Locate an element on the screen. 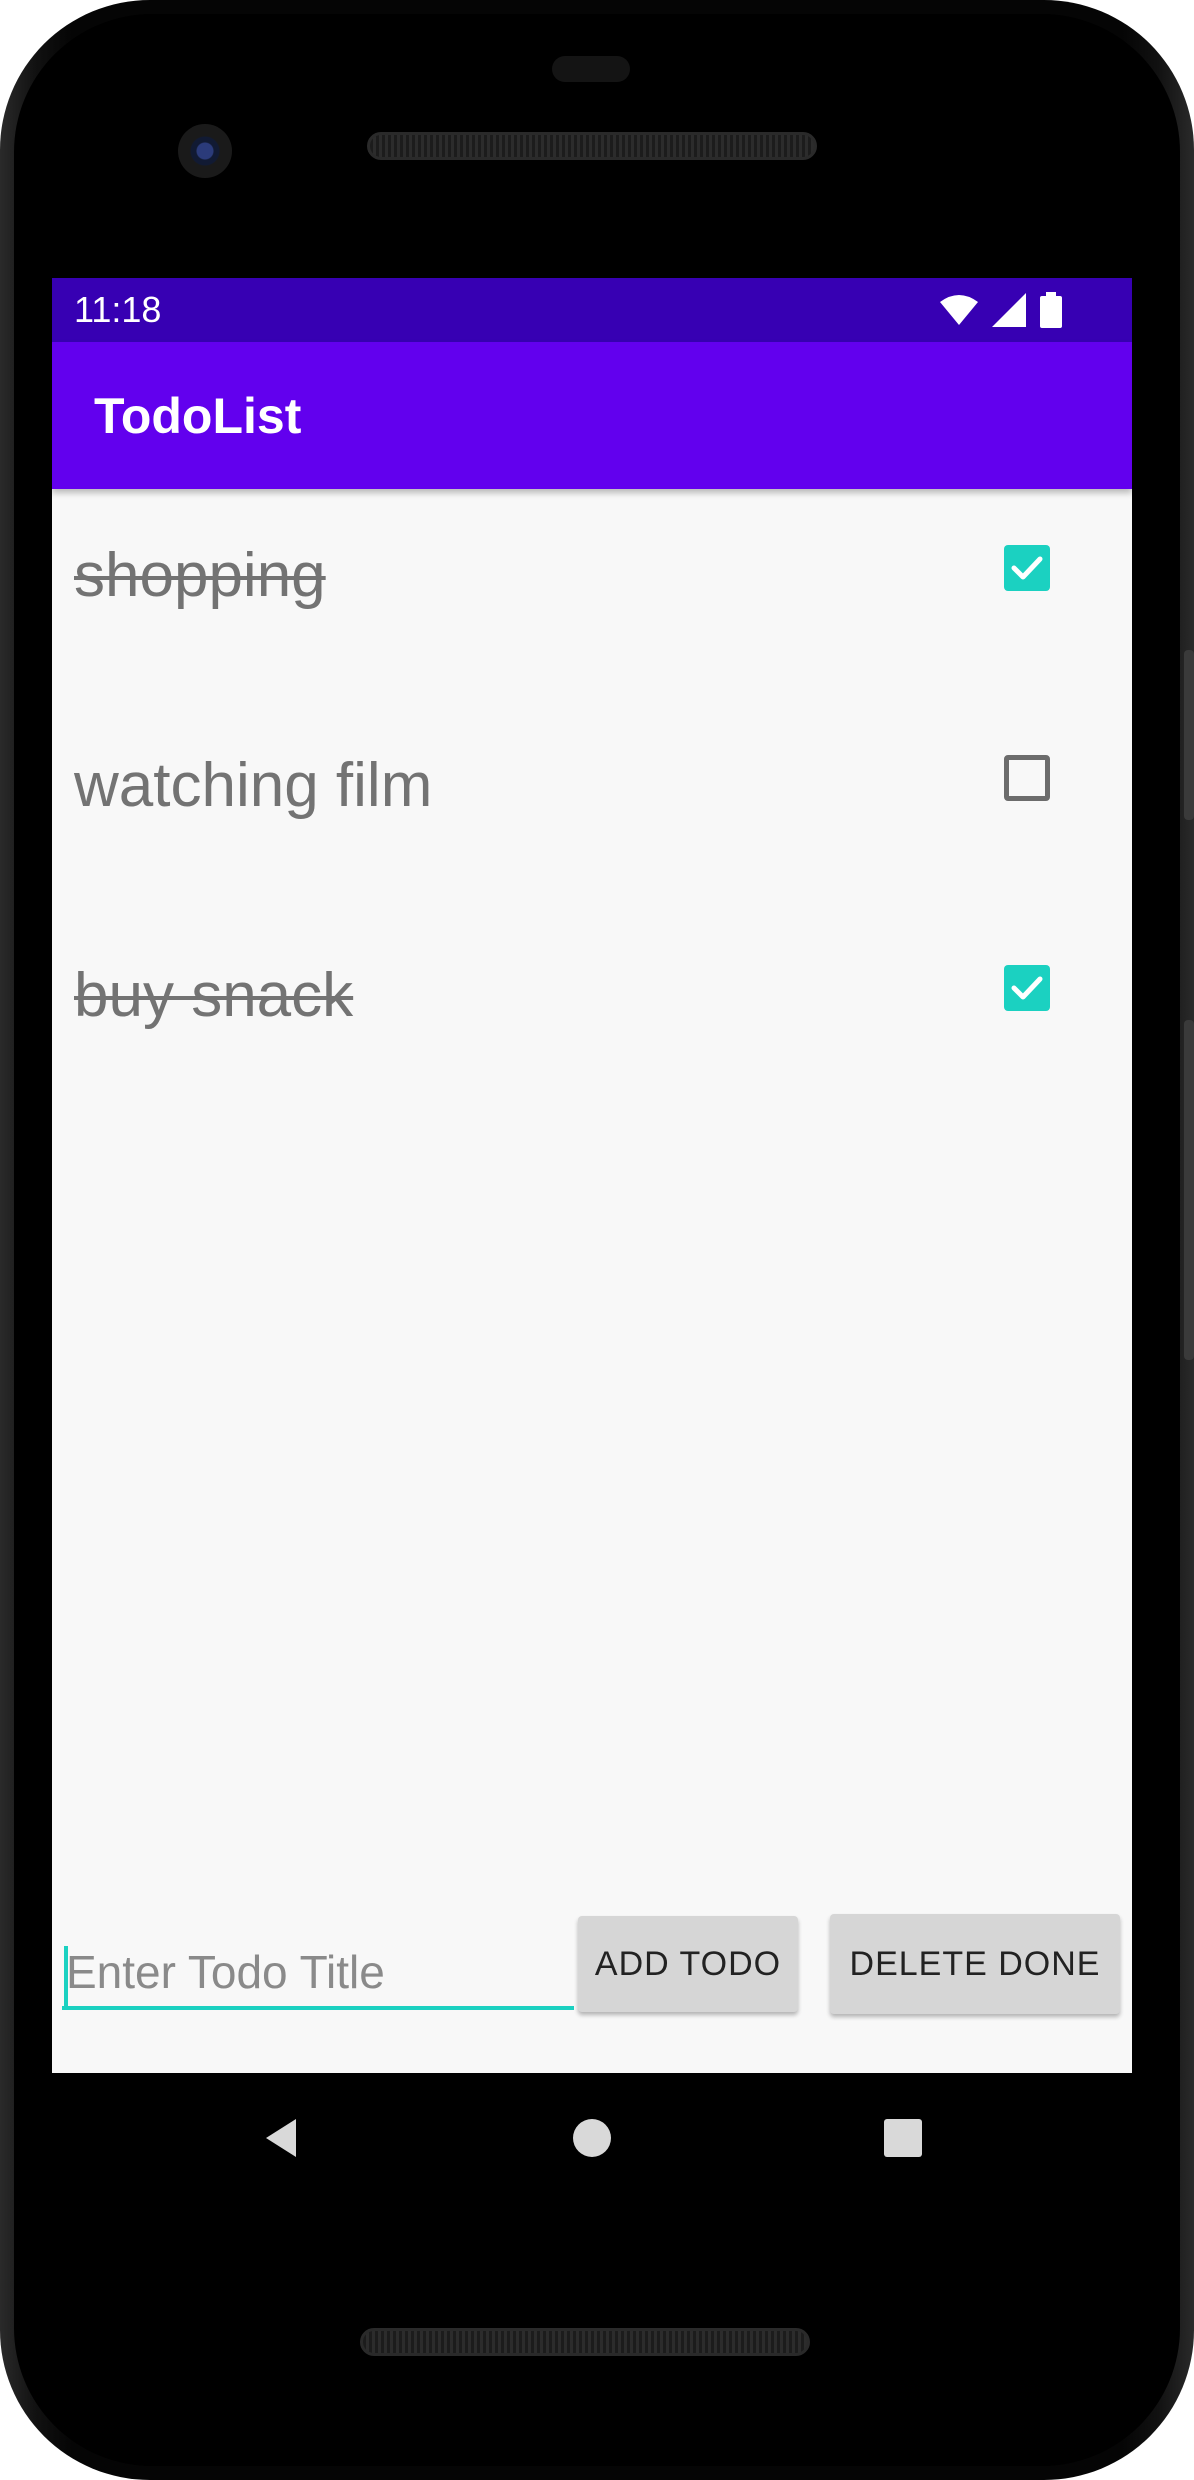 The image size is (1194, 2480). todo-item: watching film is located at coordinates (592, 804).